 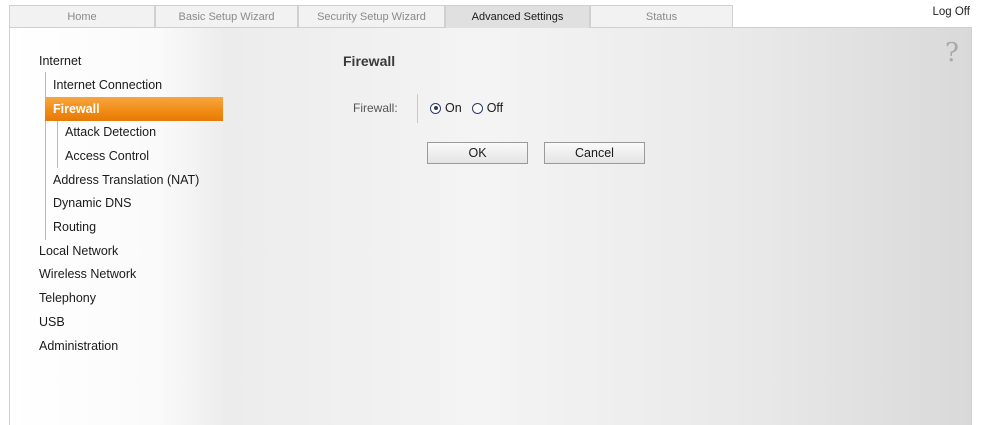 I want to click on sidebar-item-local-network: Local Network, so click(x=78, y=251).